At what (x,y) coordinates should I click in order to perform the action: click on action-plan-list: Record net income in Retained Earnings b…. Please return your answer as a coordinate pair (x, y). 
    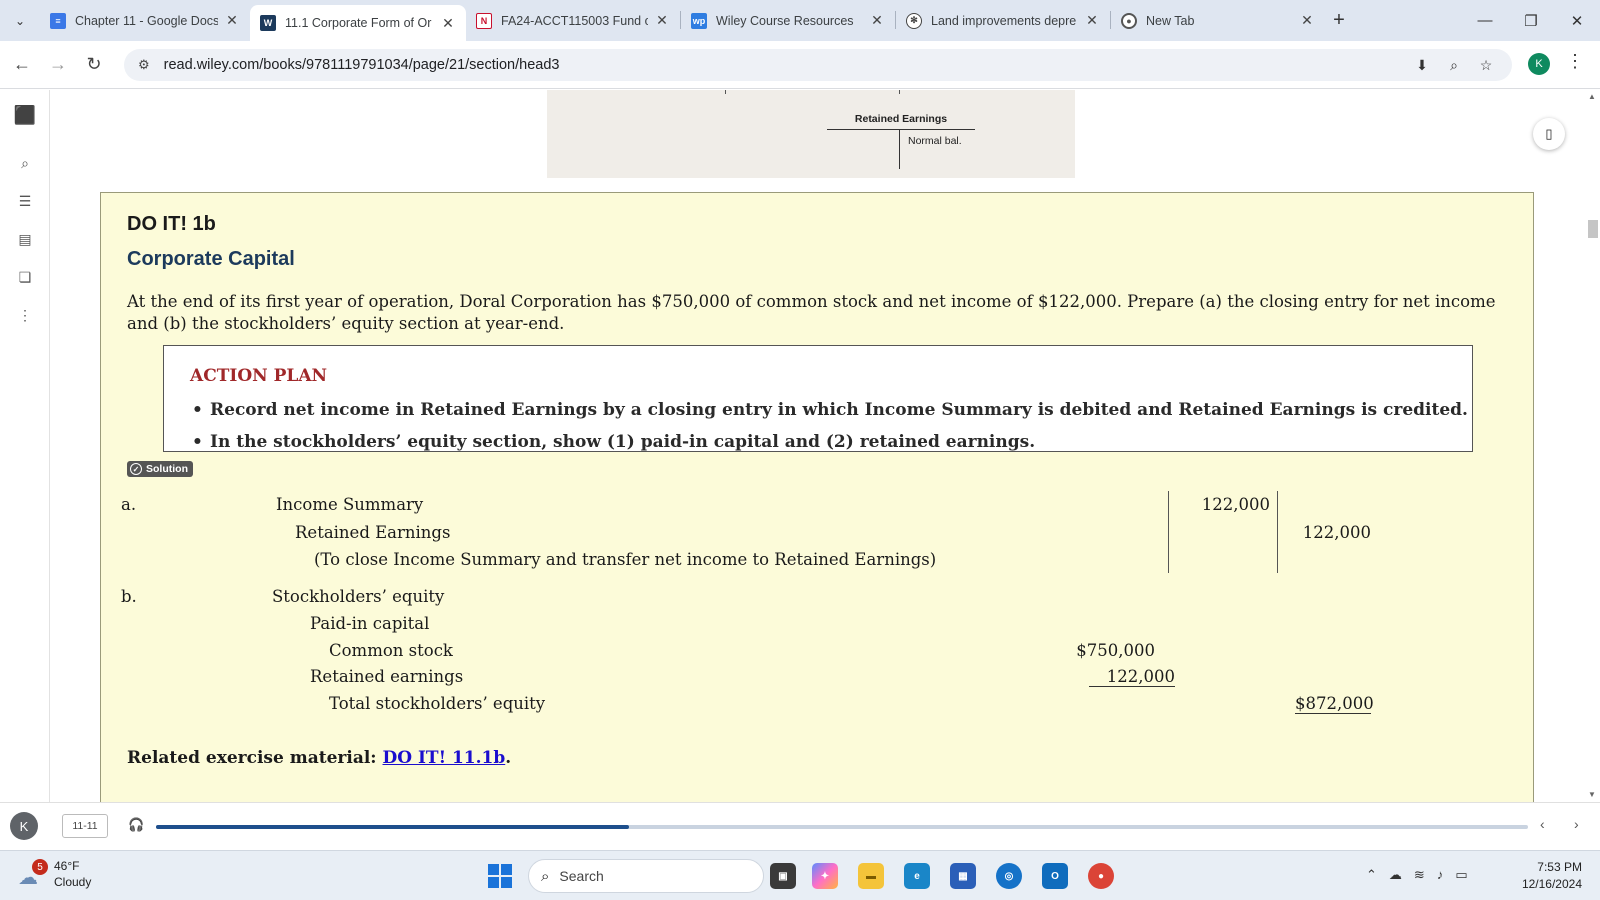
    Looking at the image, I should click on (830, 426).